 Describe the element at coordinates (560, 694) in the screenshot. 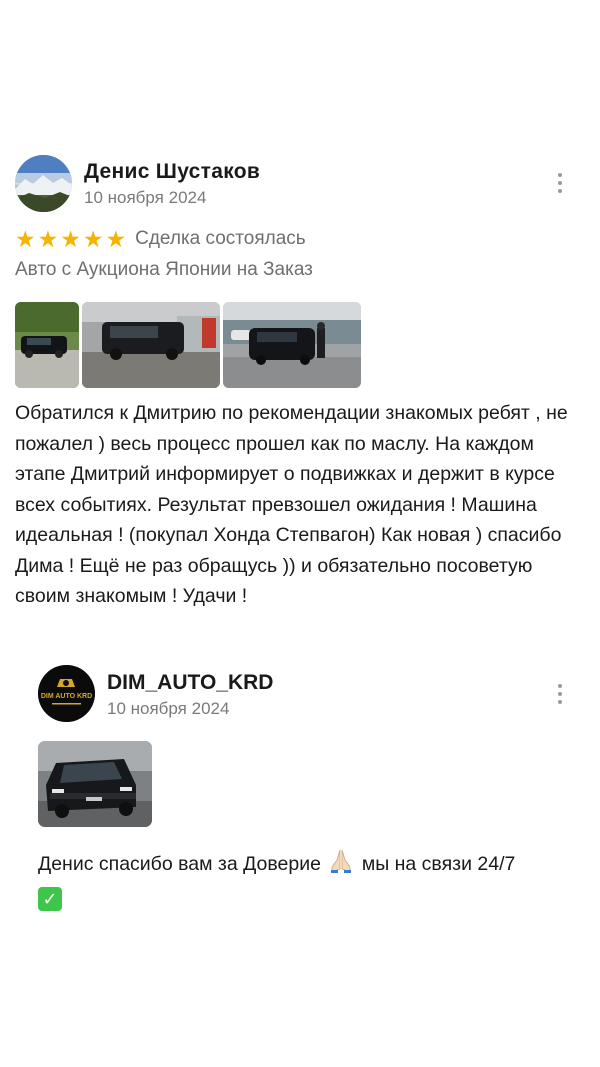

I see `reply-more-options-icon` at that location.